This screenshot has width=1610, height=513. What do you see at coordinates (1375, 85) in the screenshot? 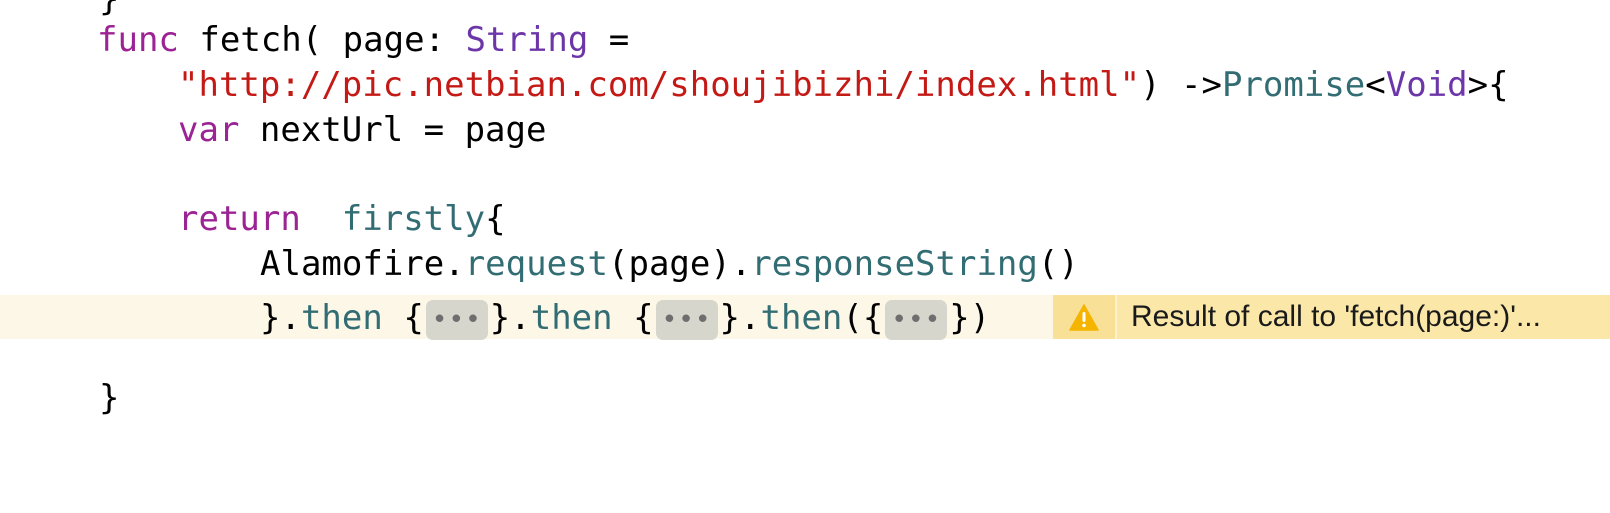
I see `generic-open: <` at bounding box center [1375, 85].